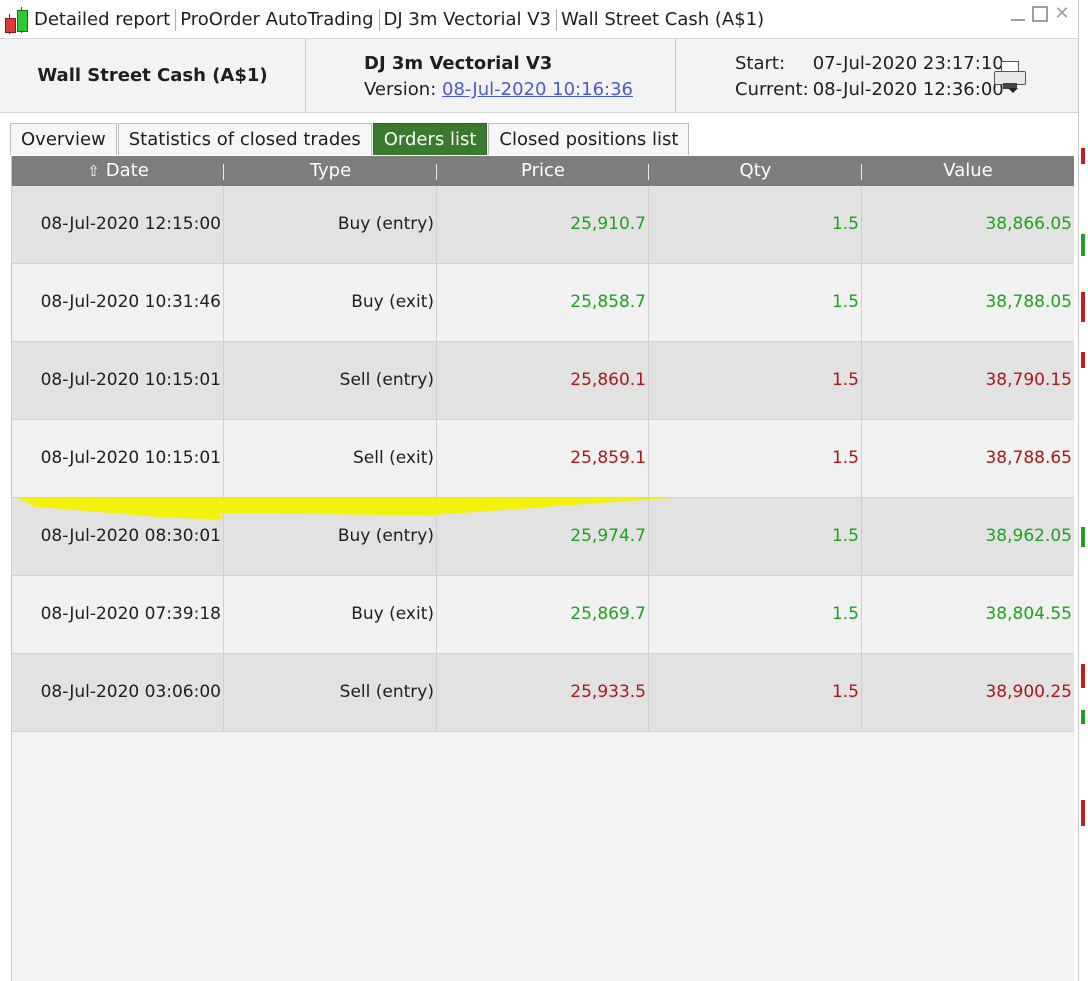  I want to click on column-header-type: Type, so click(330, 171).